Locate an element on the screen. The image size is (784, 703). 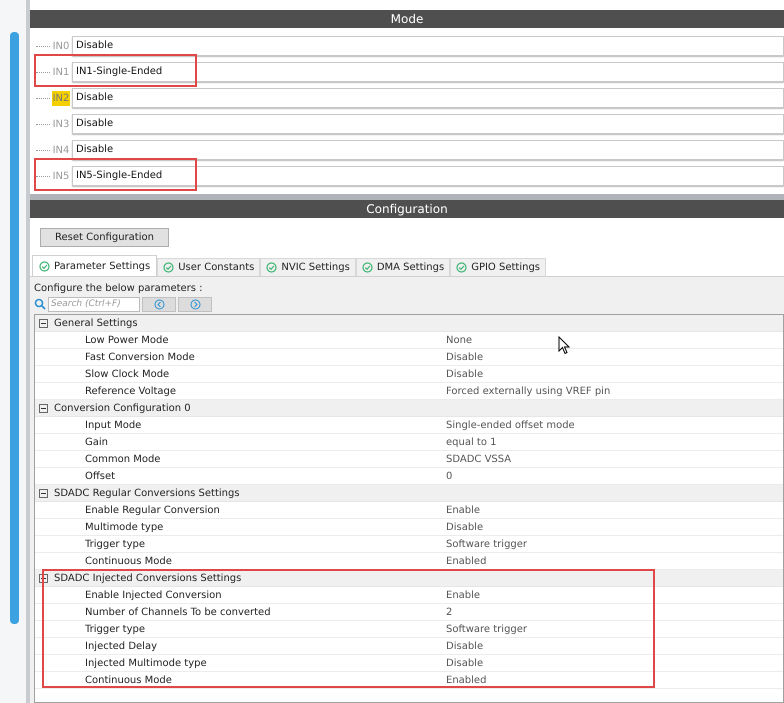
mode-dropdown: IN1-Single-Ended is located at coordinates (428, 72).